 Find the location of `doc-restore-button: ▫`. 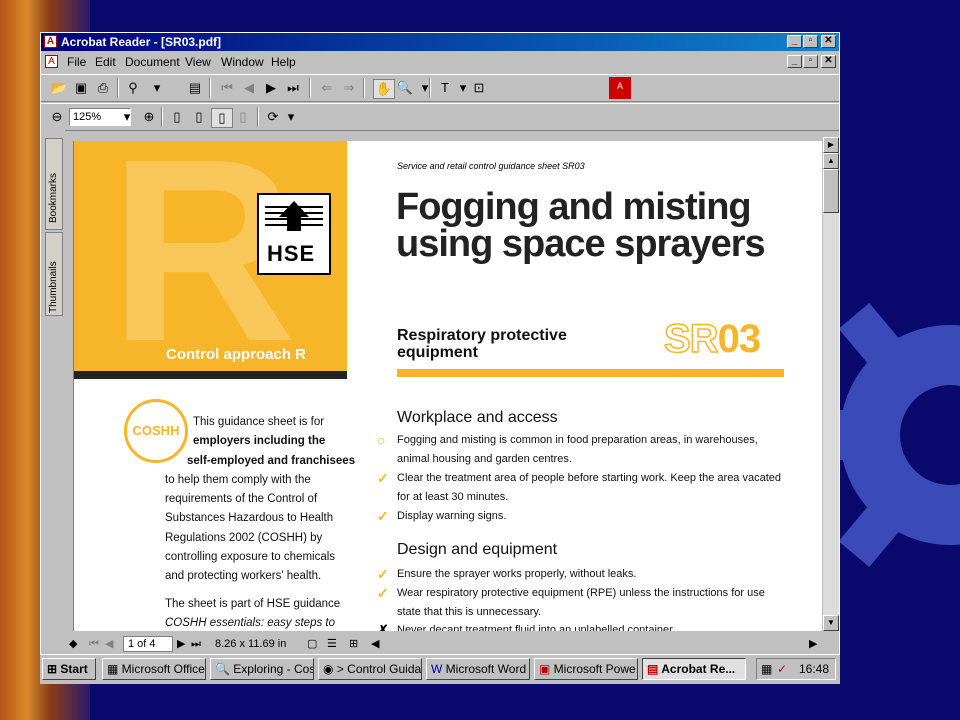

doc-restore-button: ▫ is located at coordinates (810, 61).